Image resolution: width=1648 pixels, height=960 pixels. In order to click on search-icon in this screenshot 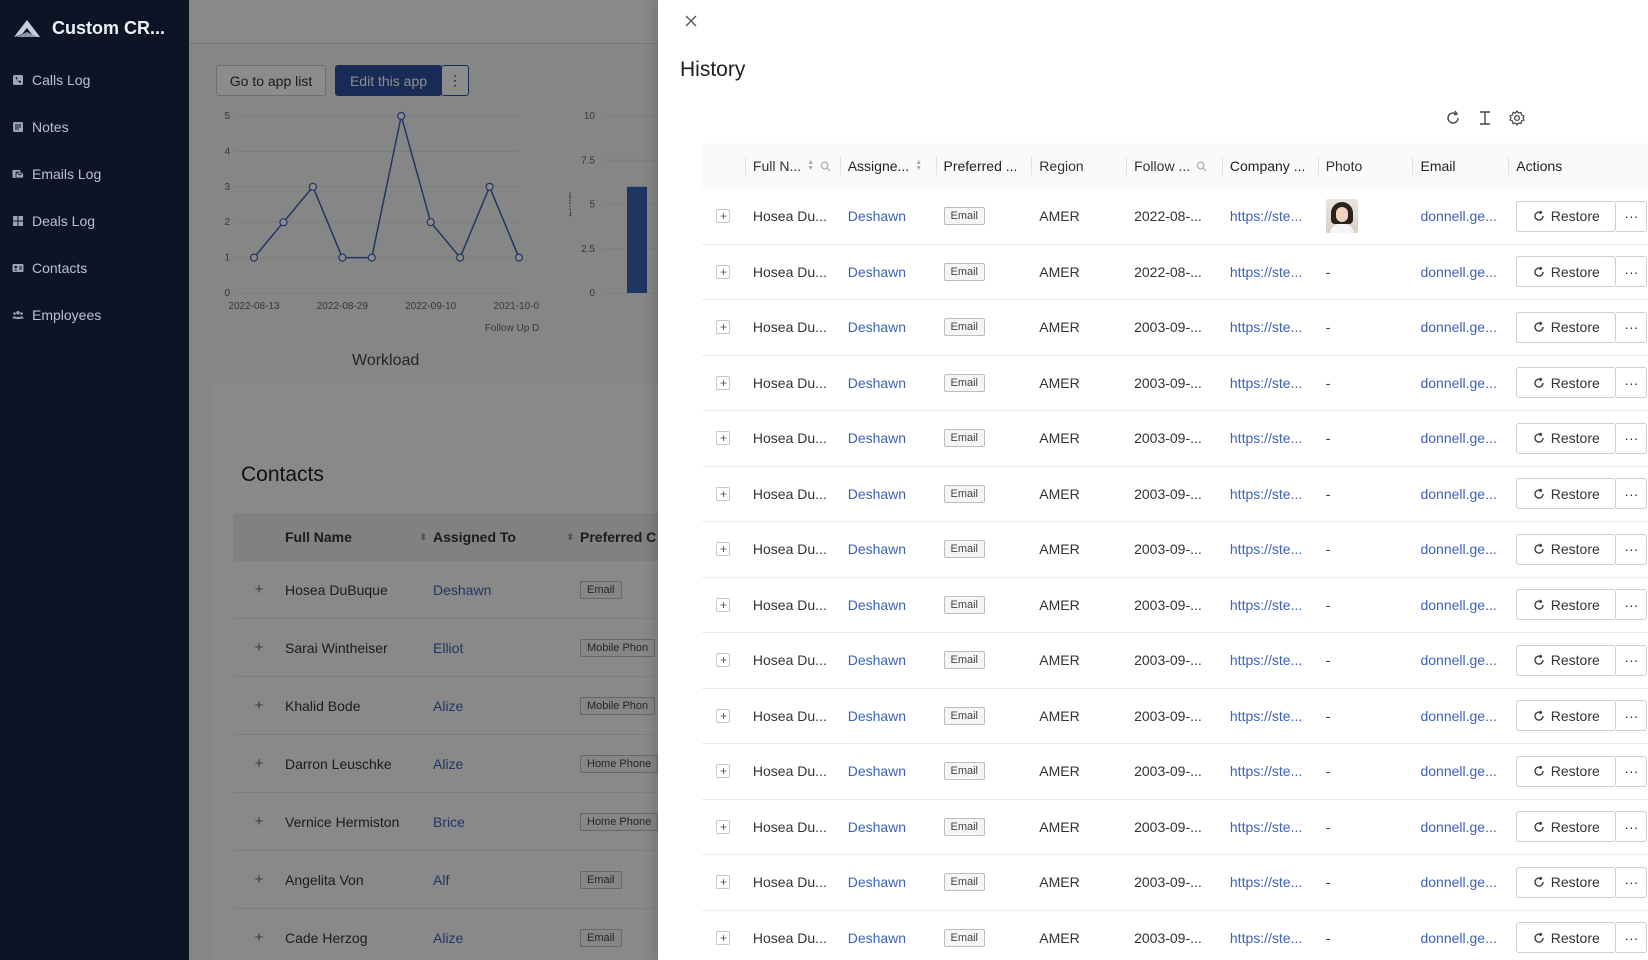, I will do `click(825, 166)`.